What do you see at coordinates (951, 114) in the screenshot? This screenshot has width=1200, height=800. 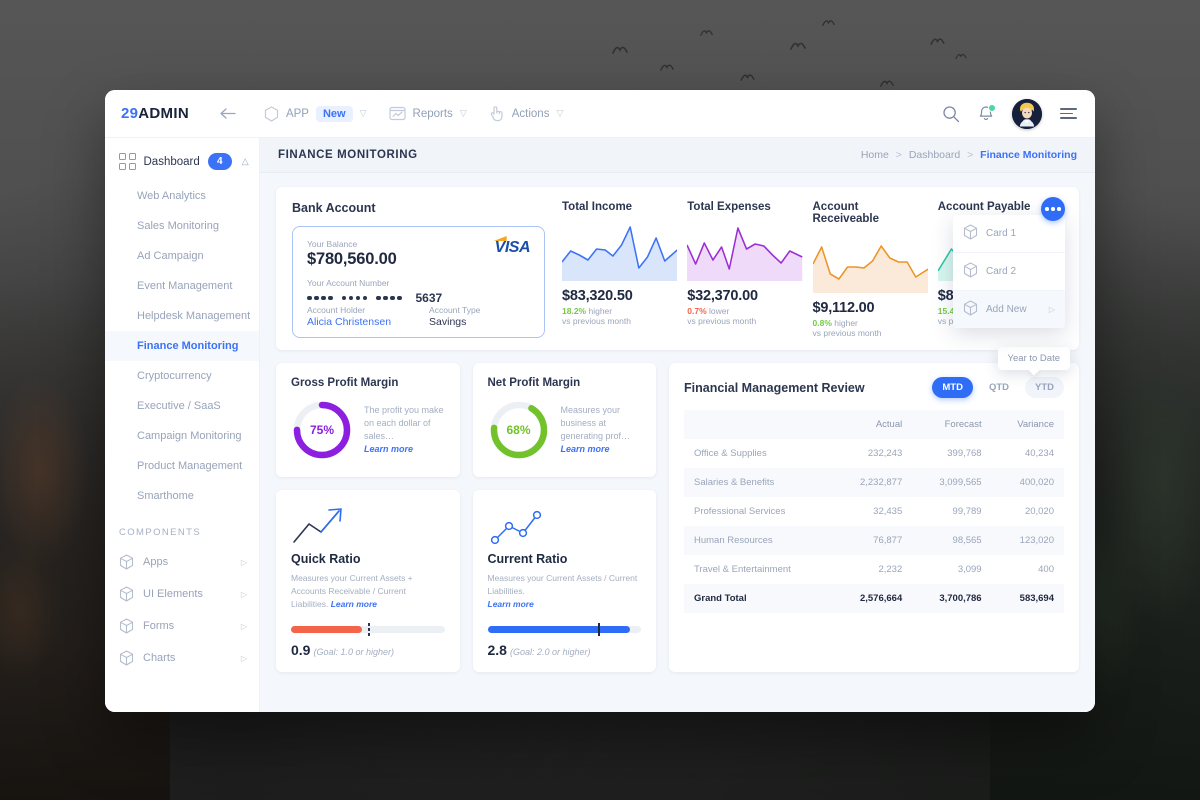 I see `search-icon` at bounding box center [951, 114].